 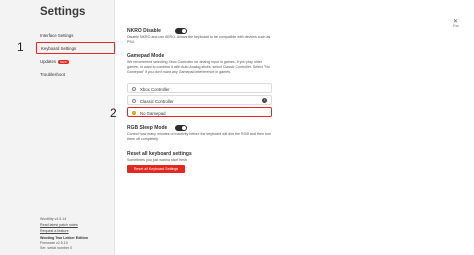 I want to click on page-title: Settings, so click(x=63, y=12).